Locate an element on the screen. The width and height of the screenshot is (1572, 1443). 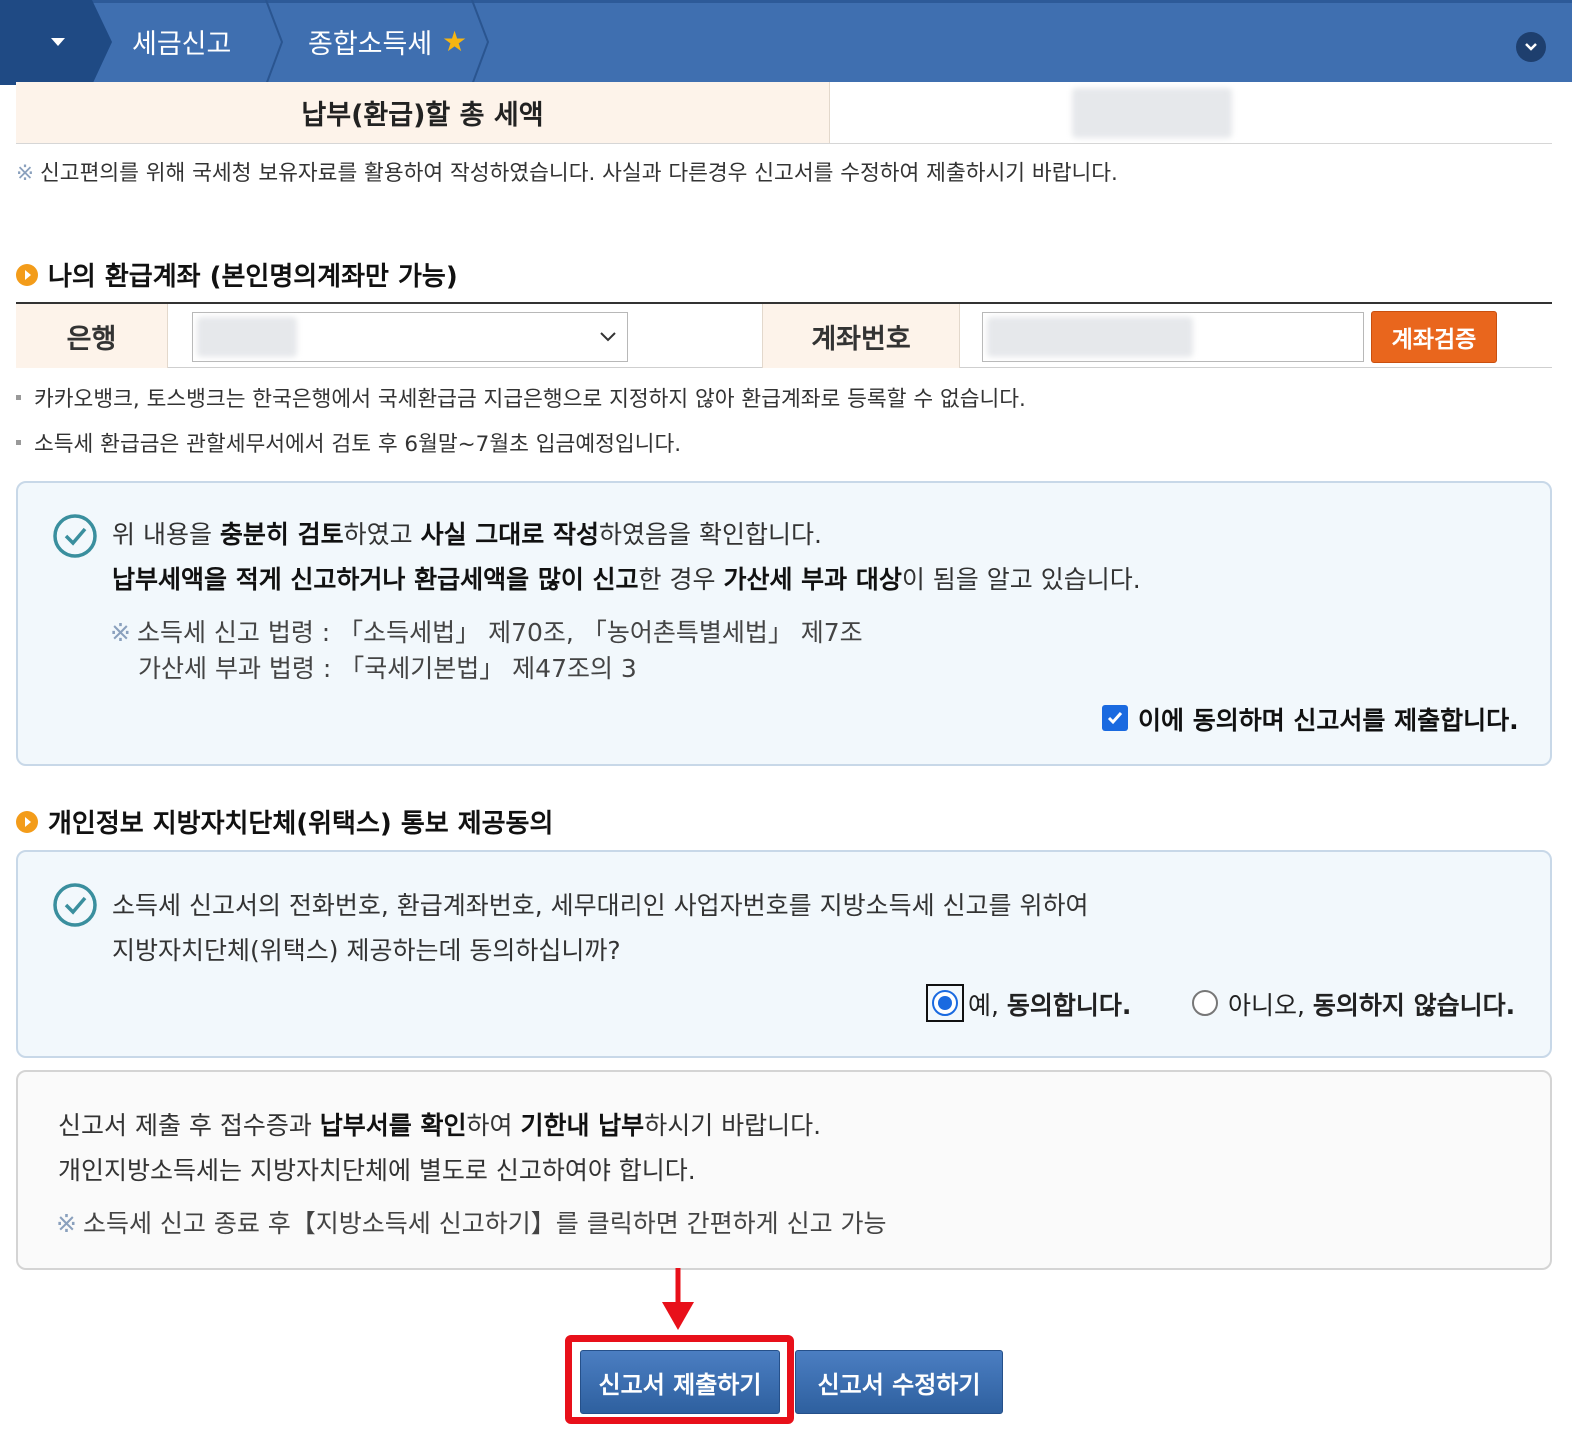
agree-label: 이에 동의하며 신고서를 제출합니다. is located at coordinates (1328, 719).